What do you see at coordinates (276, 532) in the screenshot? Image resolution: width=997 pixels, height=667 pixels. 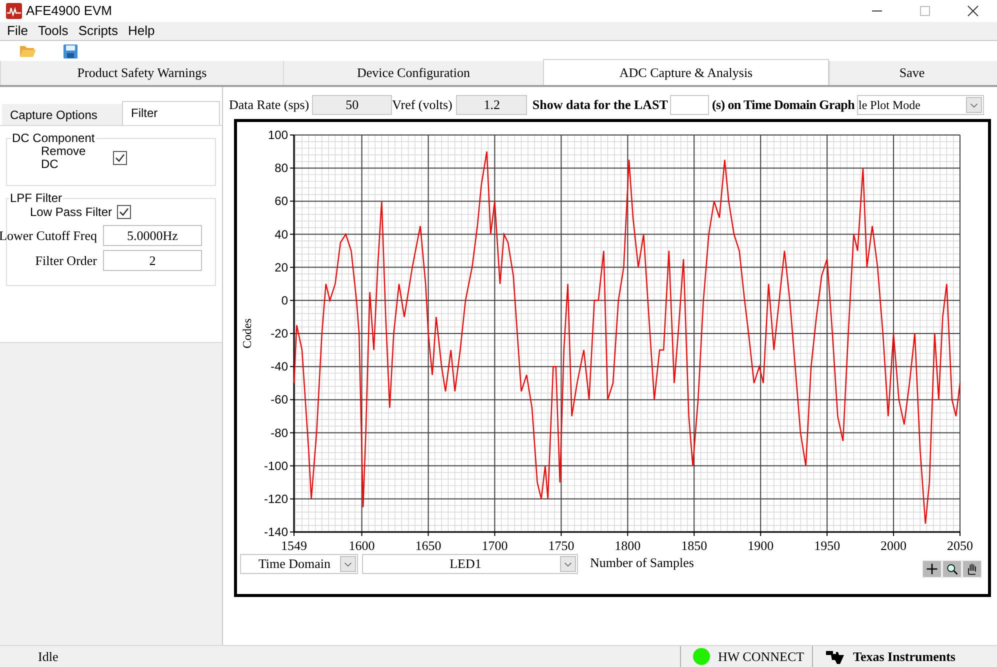 I see `y-tick-label: -140` at bounding box center [276, 532].